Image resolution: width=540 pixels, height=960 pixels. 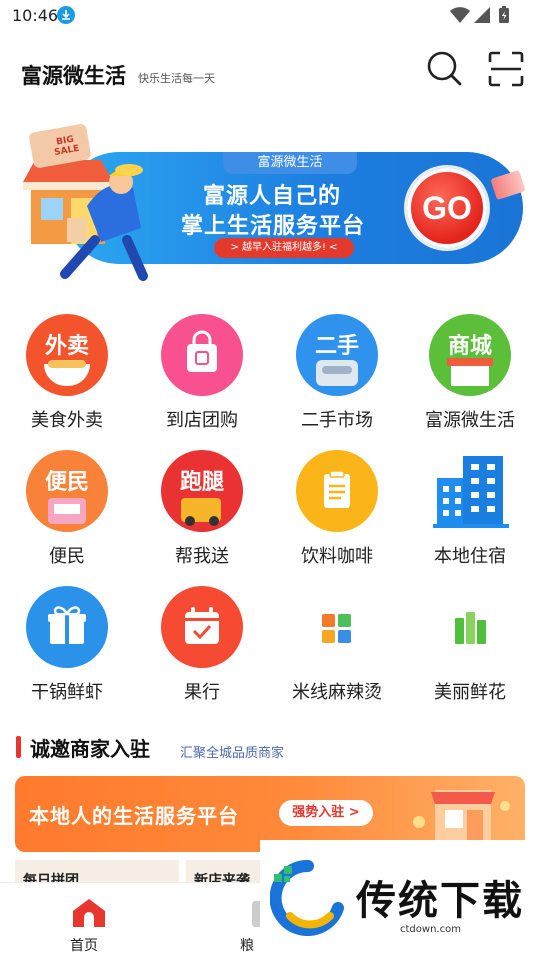 What do you see at coordinates (201, 482) in the screenshot?
I see `errand-icon-text: 跑腿` at bounding box center [201, 482].